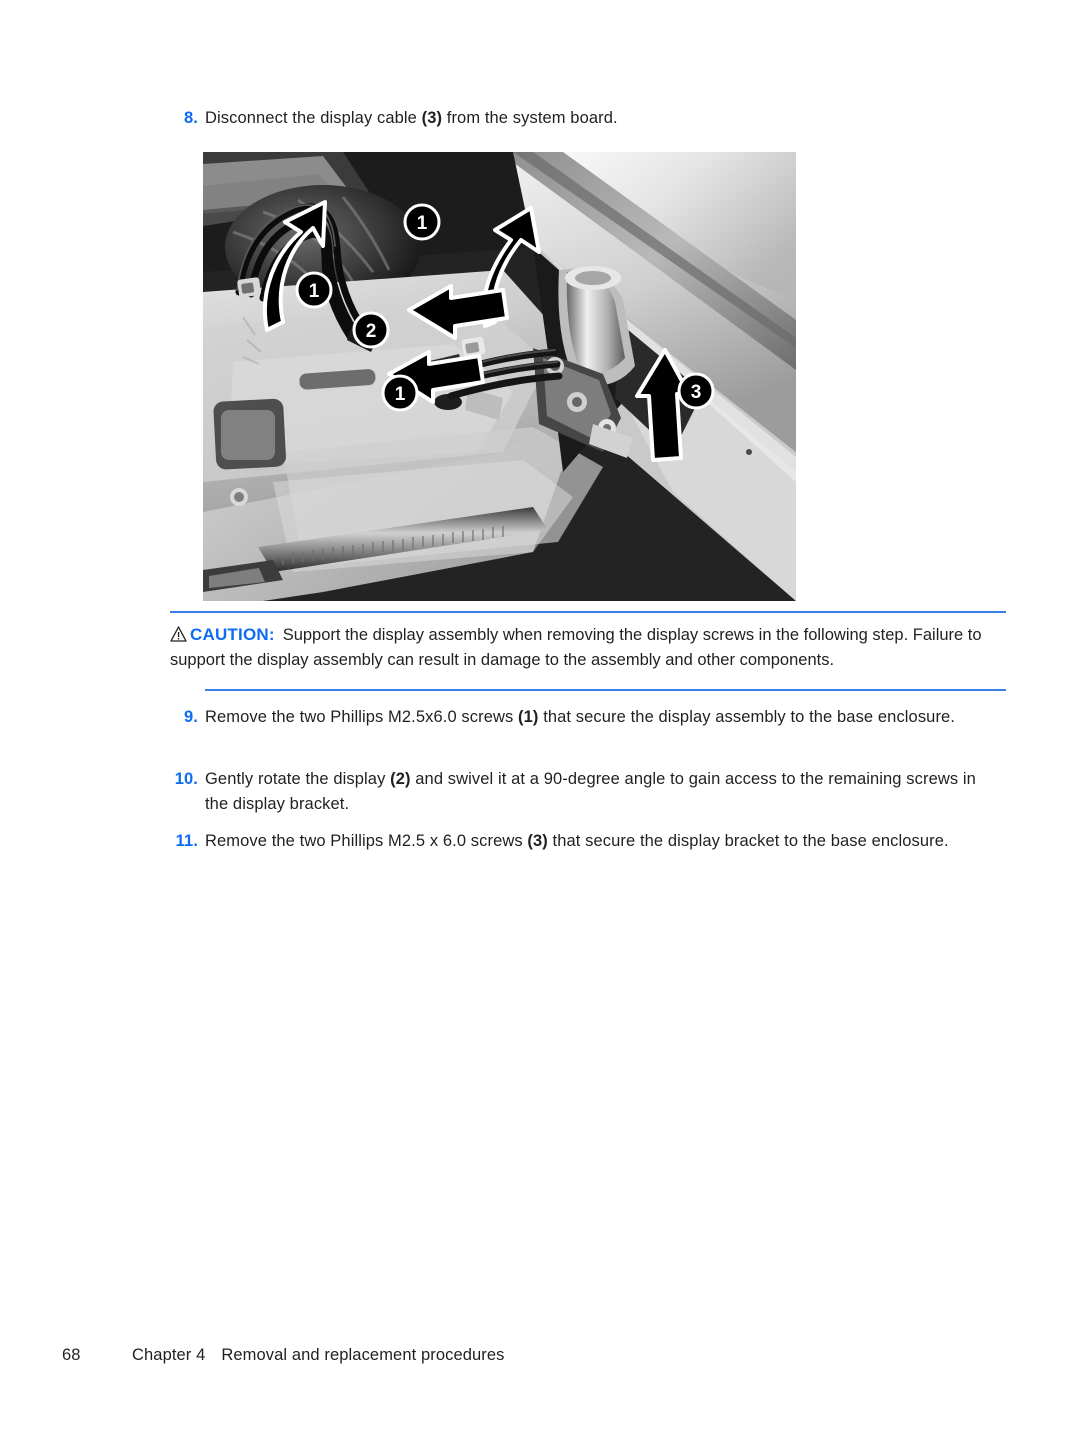 This screenshot has height=1437, width=1080. What do you see at coordinates (363, 1355) in the screenshot?
I see `footer-title: Removal and replacement procedures` at bounding box center [363, 1355].